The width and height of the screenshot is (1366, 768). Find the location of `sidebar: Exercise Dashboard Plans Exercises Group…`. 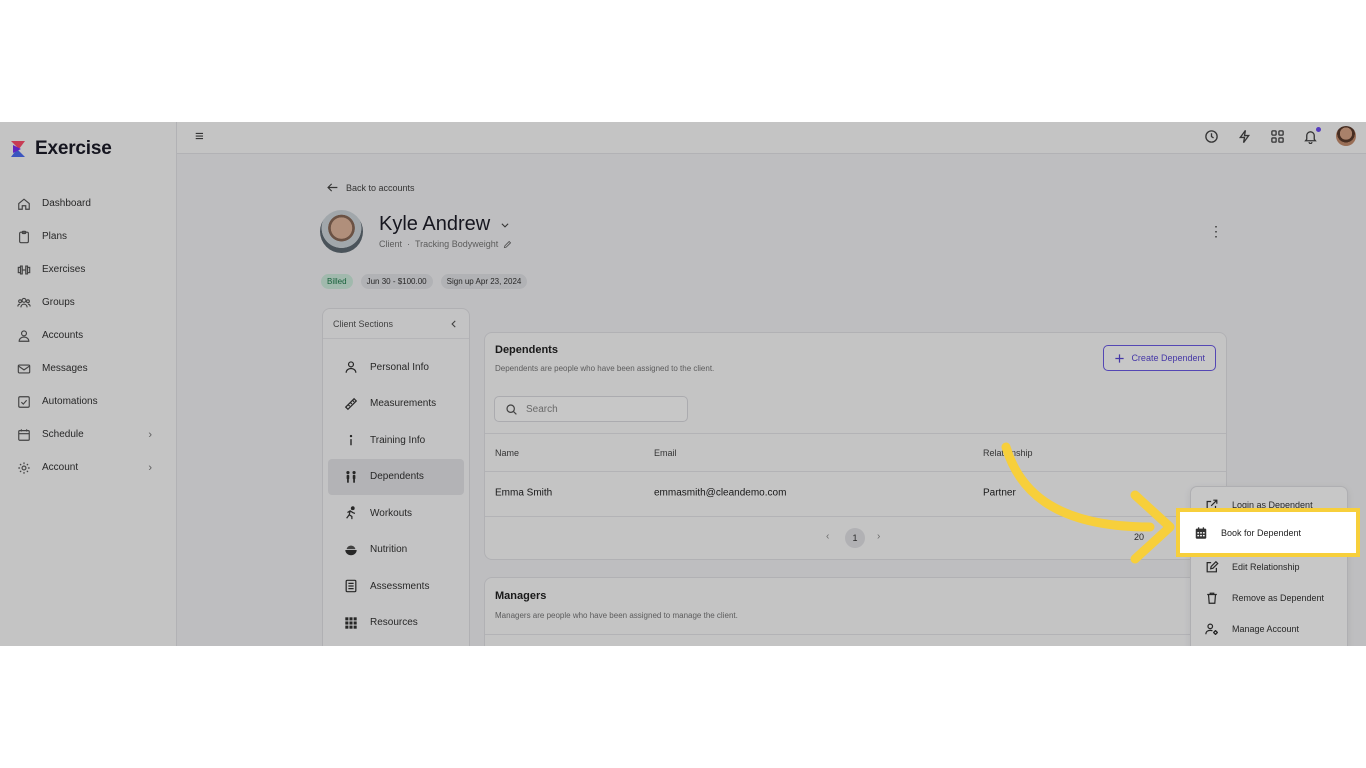

sidebar: Exercise Dashboard Plans Exercises Group… is located at coordinates (88, 384).